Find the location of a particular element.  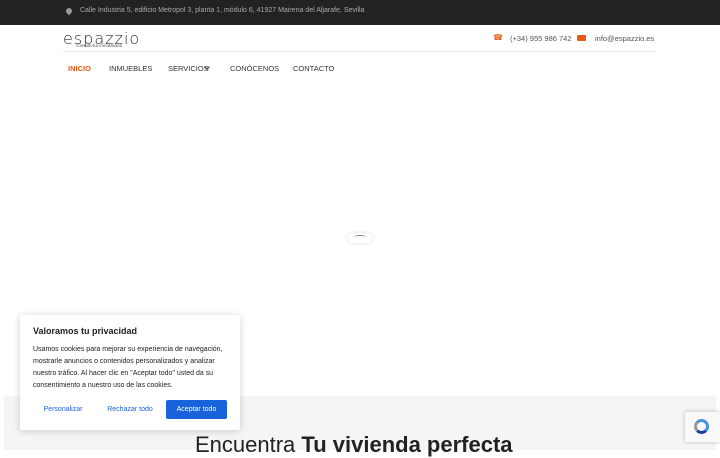

map-pin-icon is located at coordinates (69, 11).